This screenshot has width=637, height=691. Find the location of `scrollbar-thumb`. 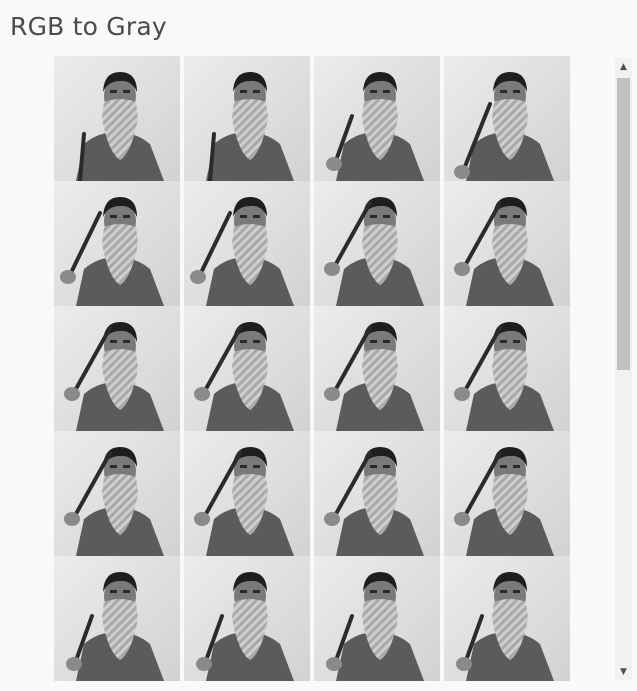

scrollbar-thumb is located at coordinates (623, 224).